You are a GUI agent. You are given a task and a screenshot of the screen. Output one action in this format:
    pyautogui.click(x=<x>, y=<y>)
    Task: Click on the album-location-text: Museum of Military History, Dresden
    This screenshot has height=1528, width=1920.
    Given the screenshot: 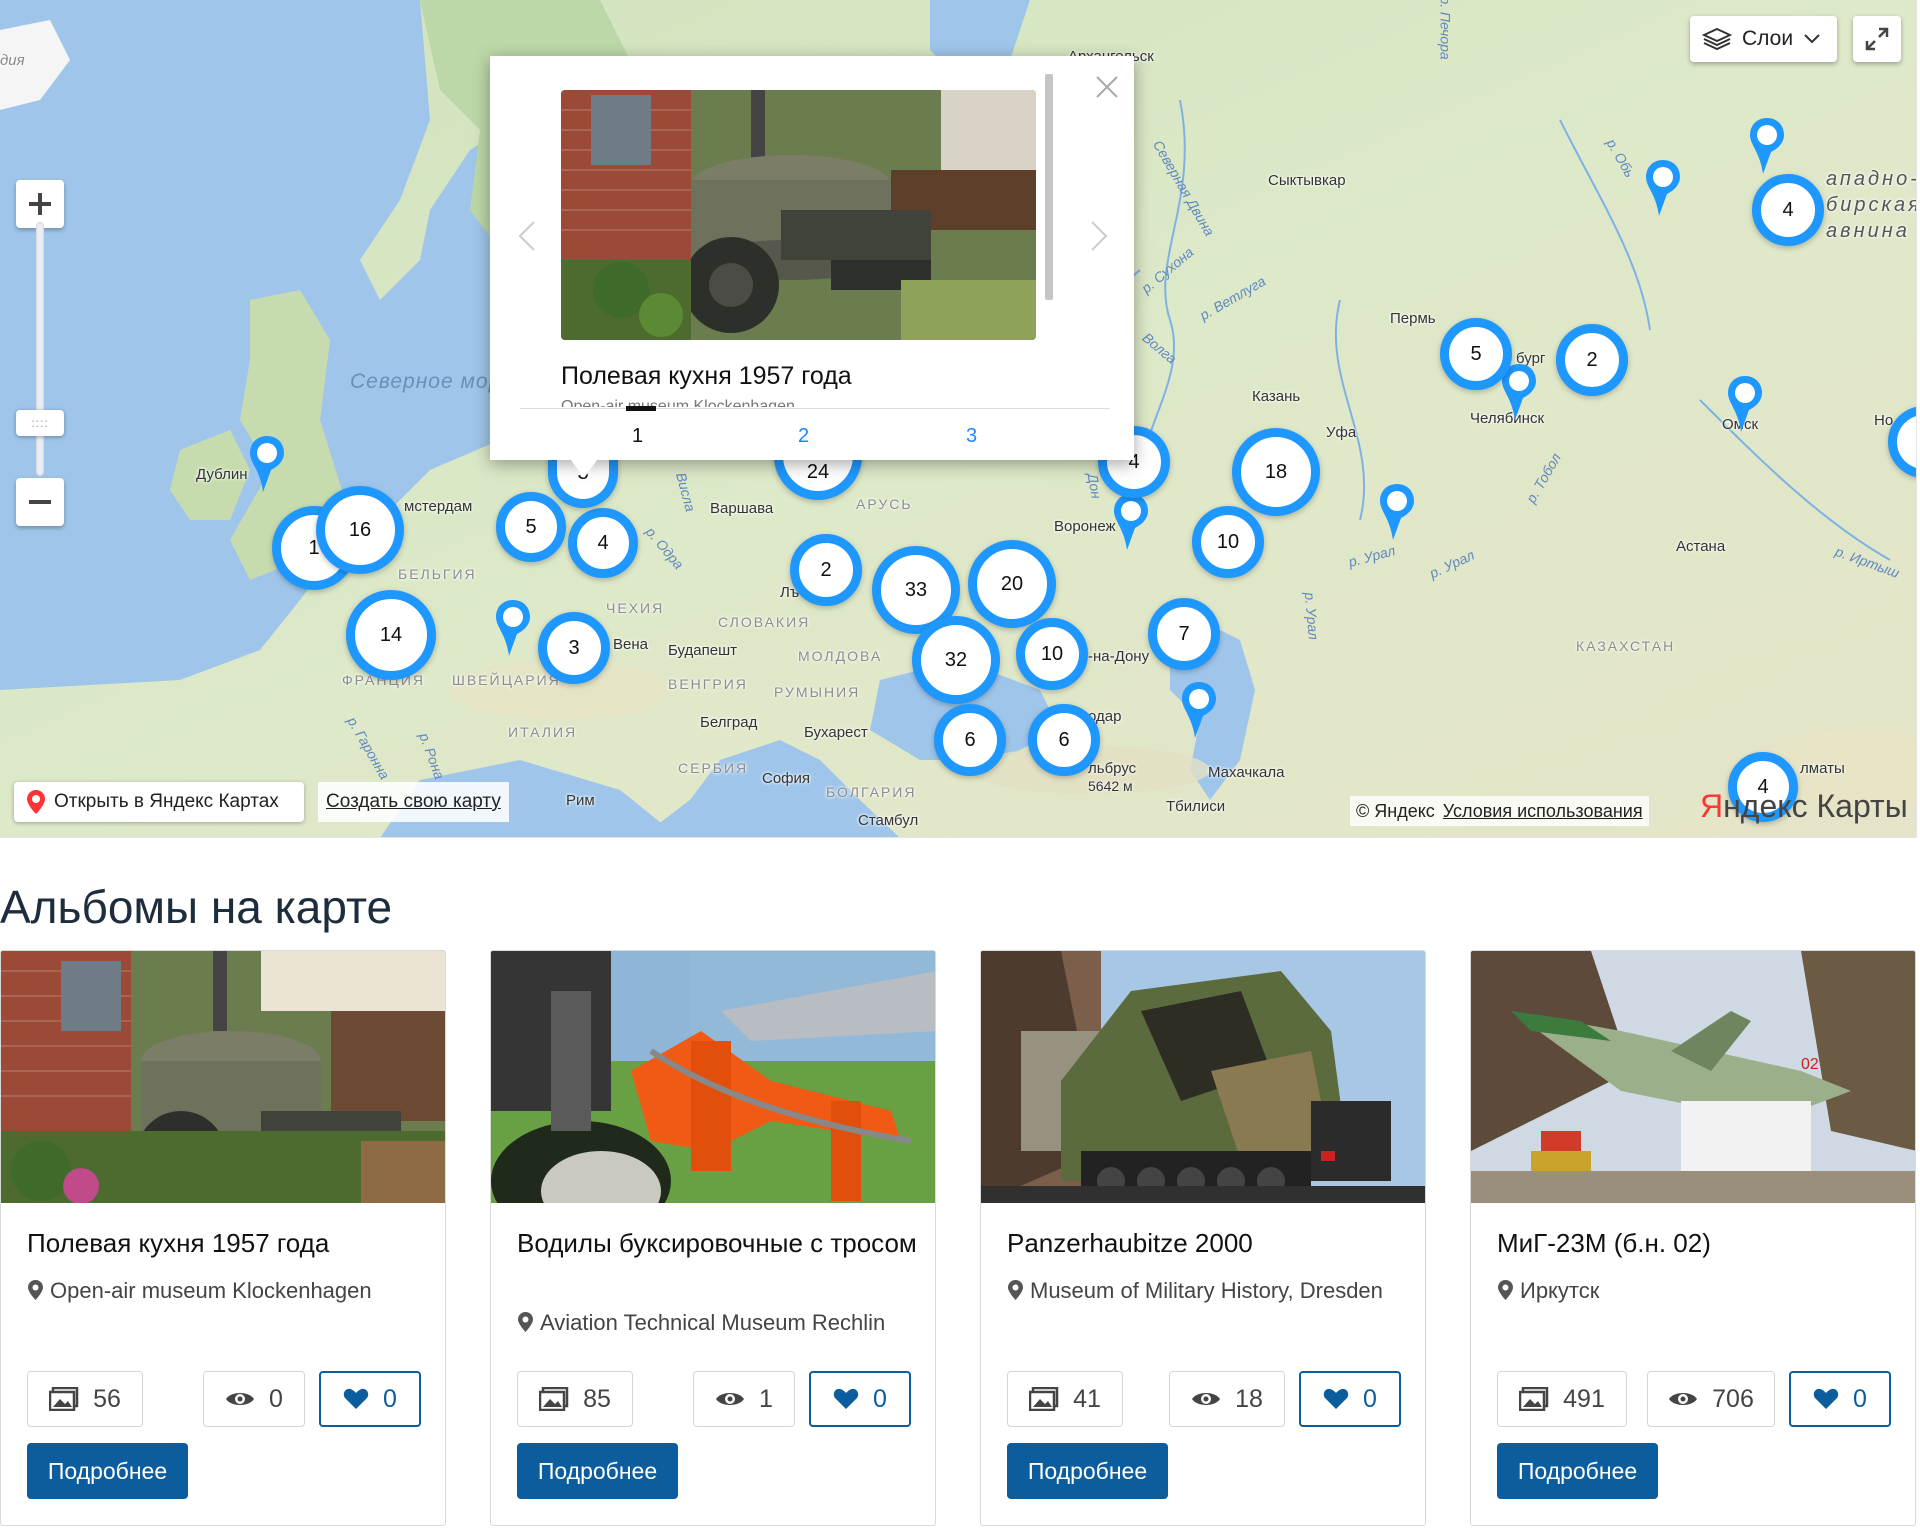 What is the action you would take?
    pyautogui.click(x=1206, y=1290)
    